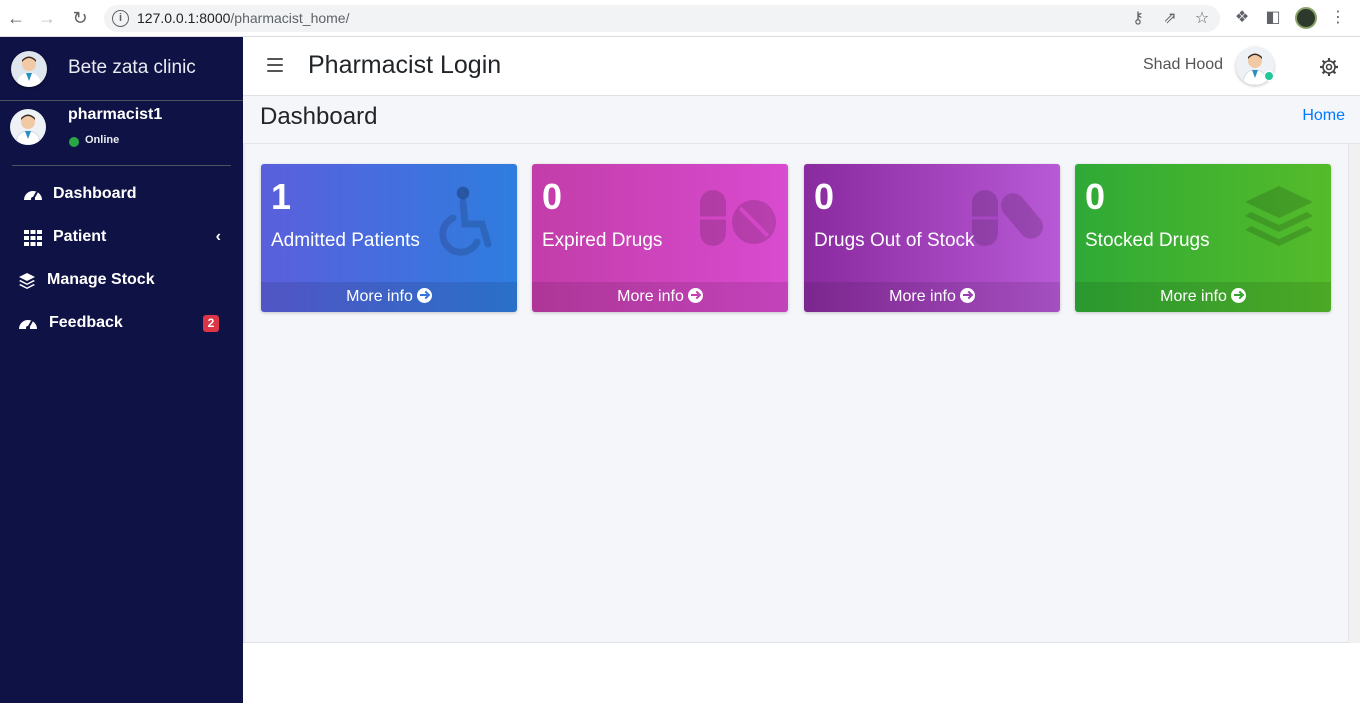  Describe the element at coordinates (33, 238) in the screenshot. I see `grid-icon` at that location.